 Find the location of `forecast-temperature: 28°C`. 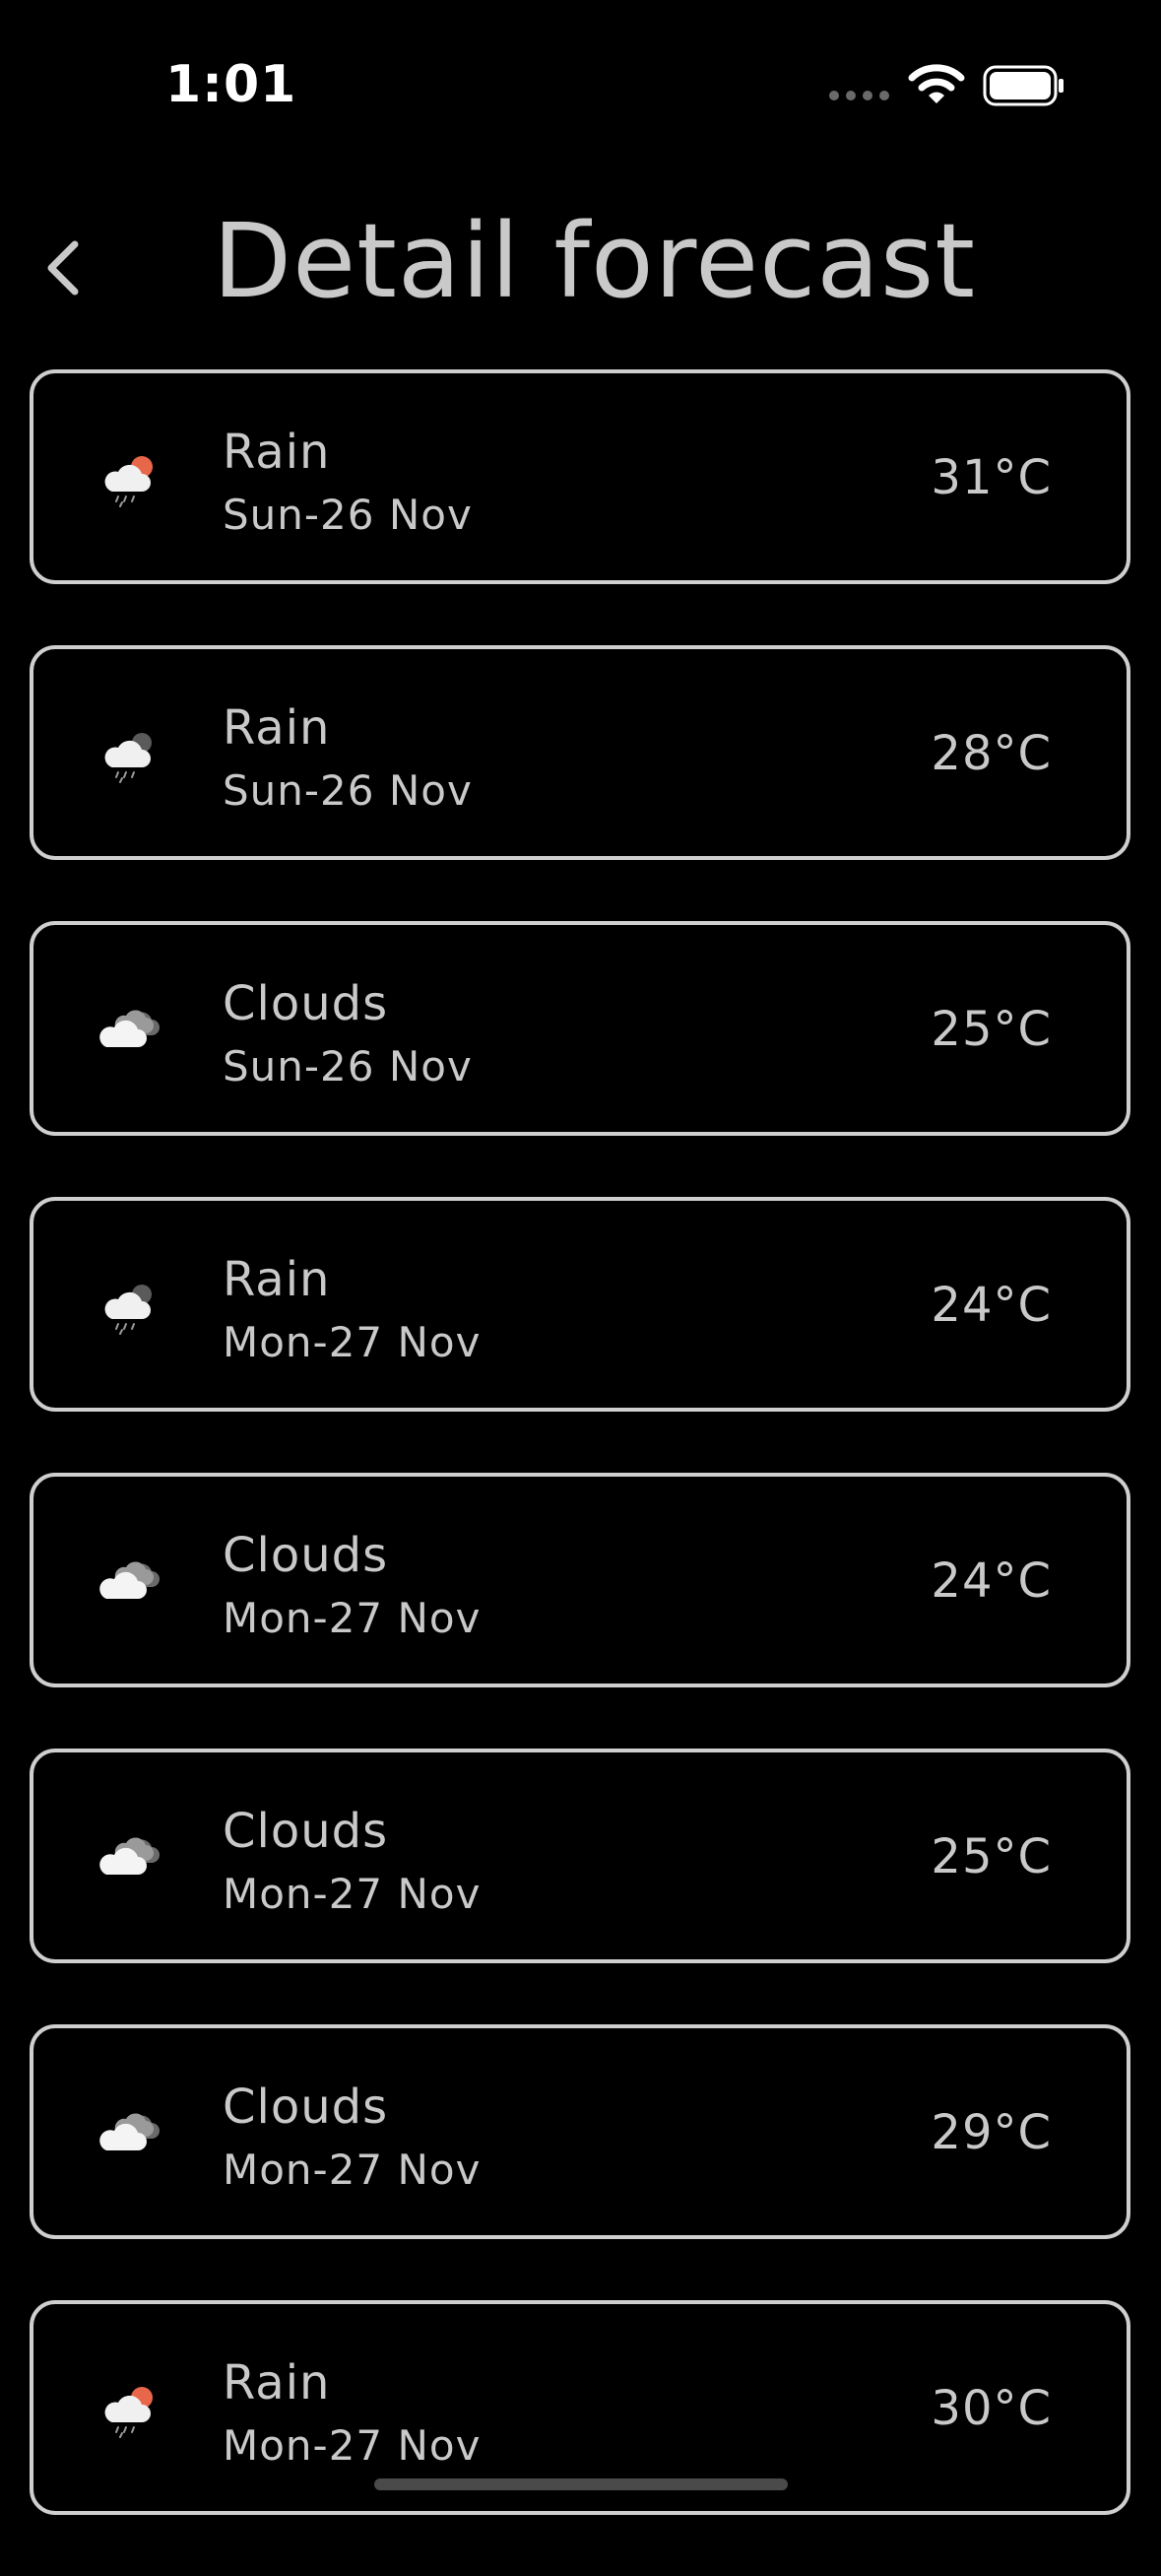

forecast-temperature: 28°C is located at coordinates (991, 754).